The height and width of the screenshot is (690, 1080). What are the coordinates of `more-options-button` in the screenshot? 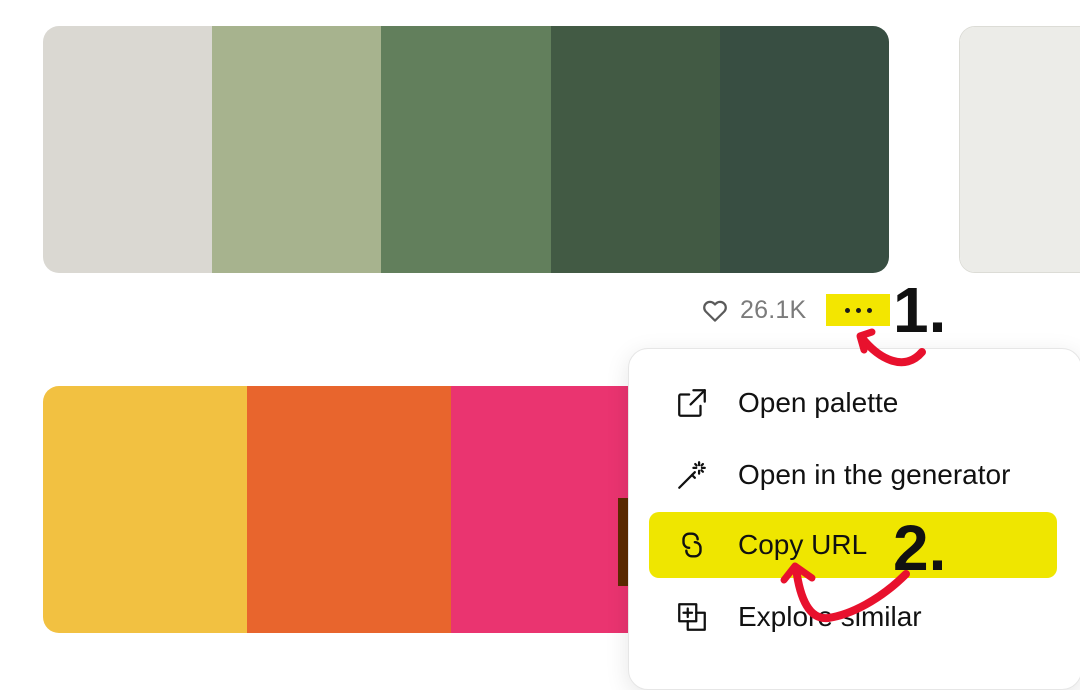 It's located at (858, 310).